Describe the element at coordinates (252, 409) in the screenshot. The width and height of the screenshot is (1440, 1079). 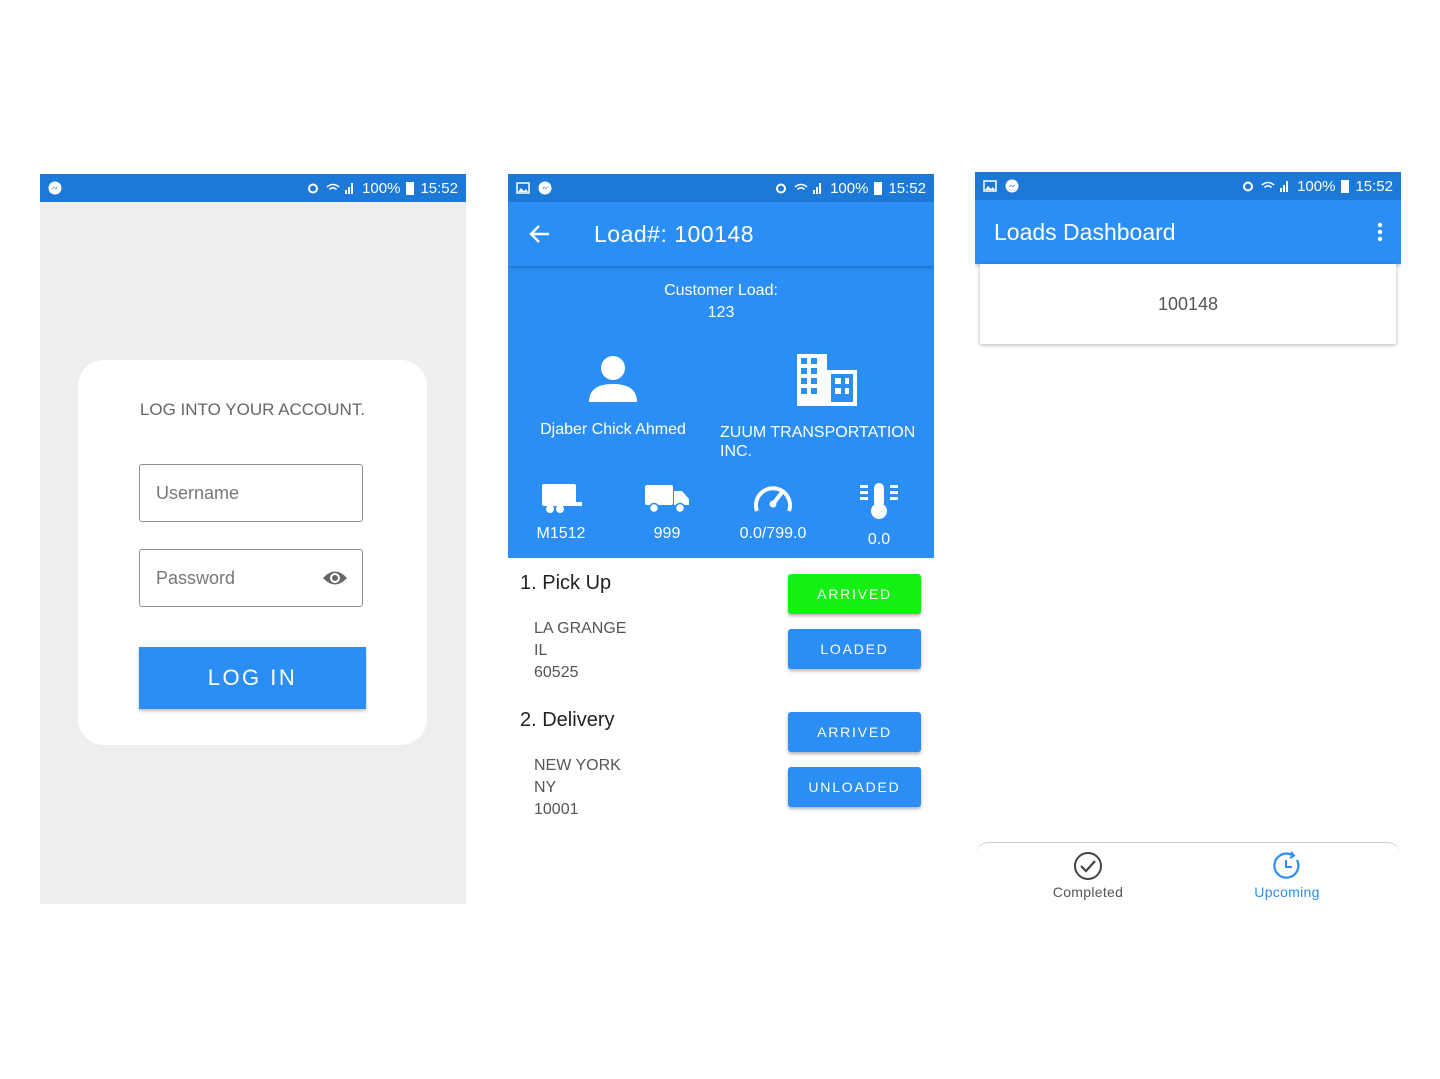
I see `login-title: LOG INTO YOUR ACCOUNT.` at that location.